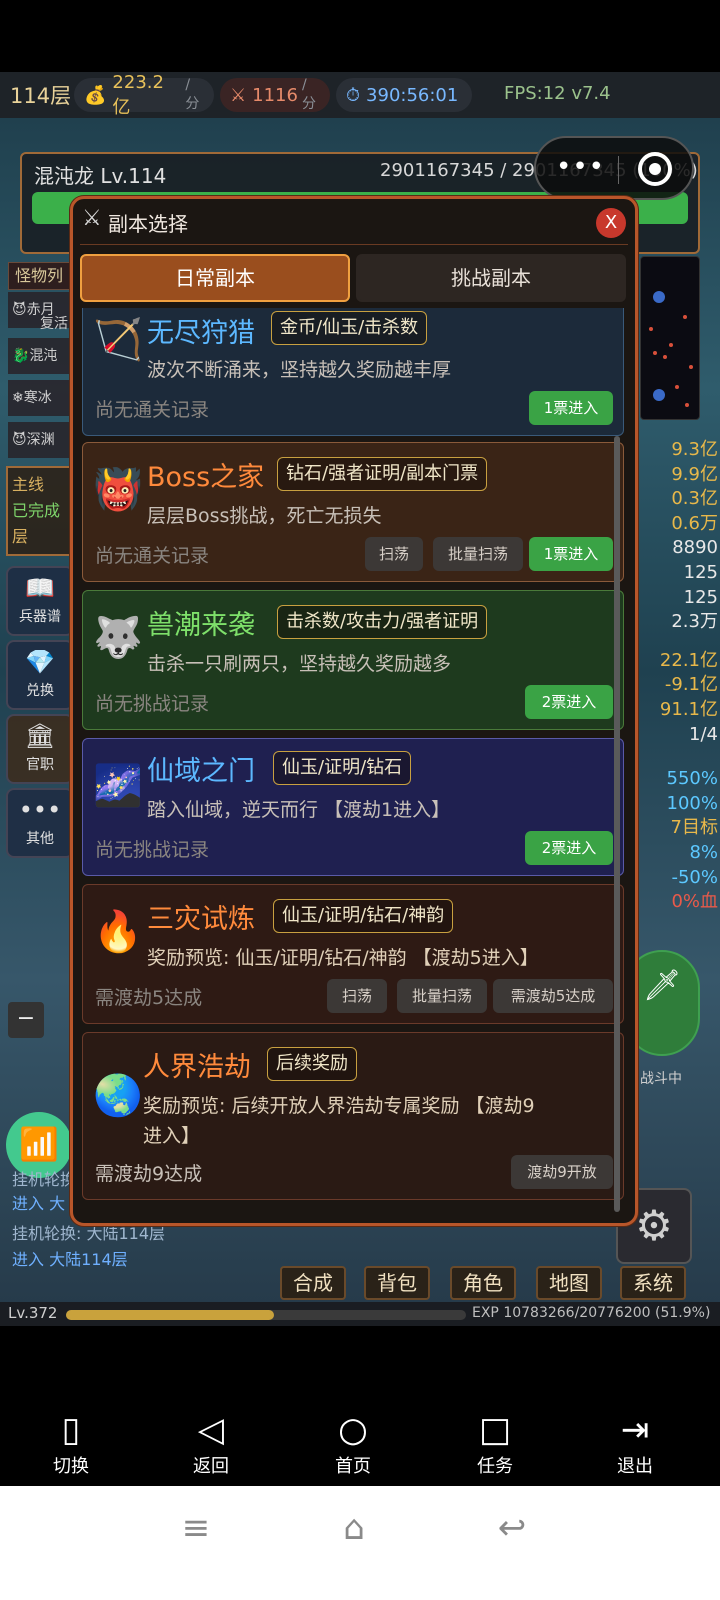 The image size is (720, 1600). I want to click on particles-graphic, so click(671, 349).